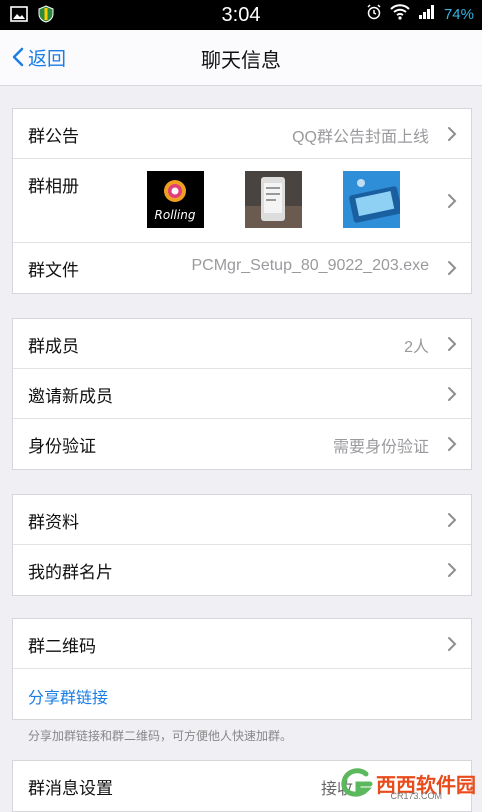  What do you see at coordinates (62, 646) in the screenshot?
I see `row-label: 群二维码` at bounding box center [62, 646].